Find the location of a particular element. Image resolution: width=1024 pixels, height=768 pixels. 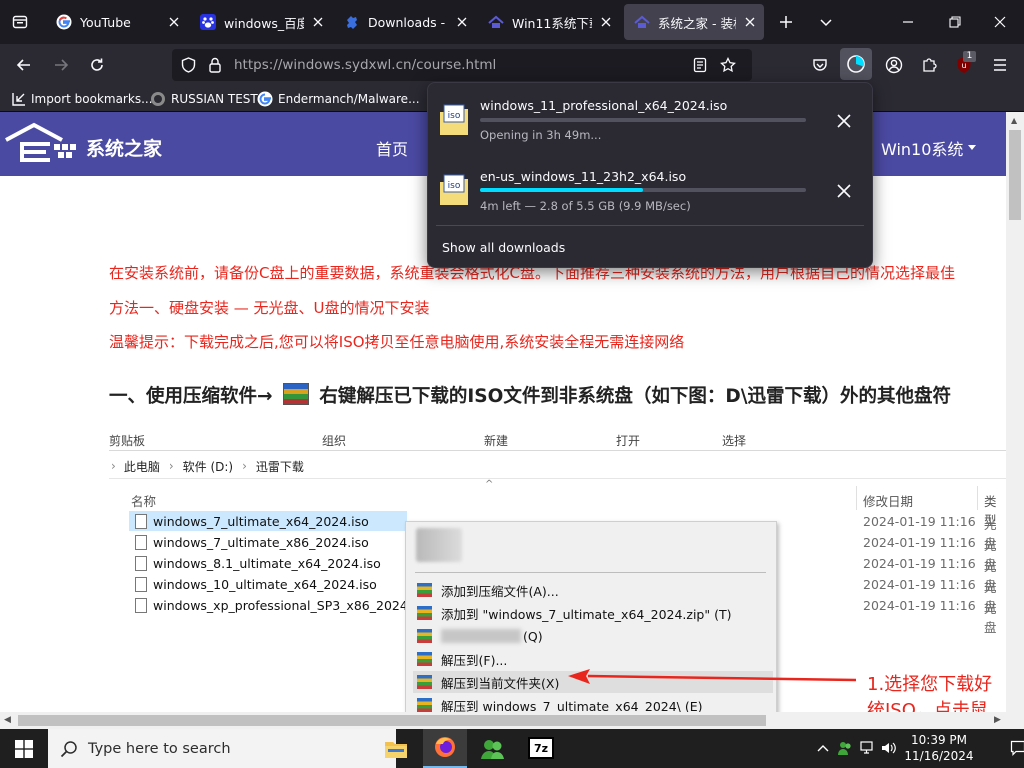

horizontal-scrollbar: ◀ ▶ is located at coordinates (512, 720).